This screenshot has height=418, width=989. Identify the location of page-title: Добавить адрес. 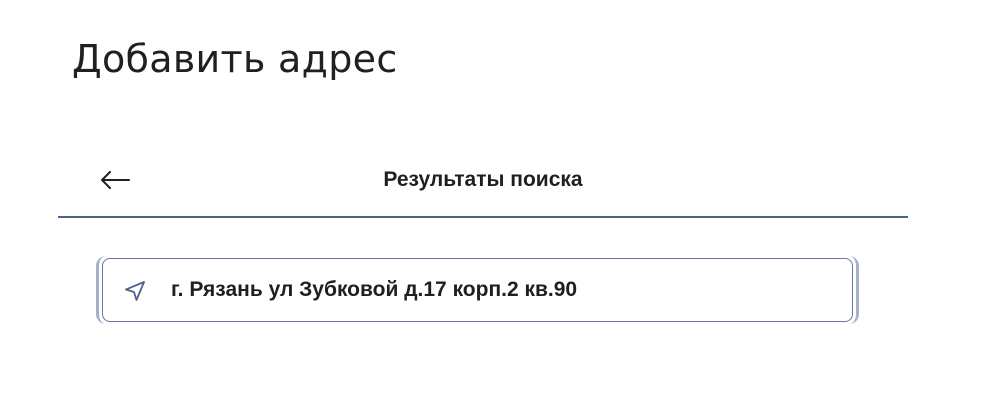
(235, 59).